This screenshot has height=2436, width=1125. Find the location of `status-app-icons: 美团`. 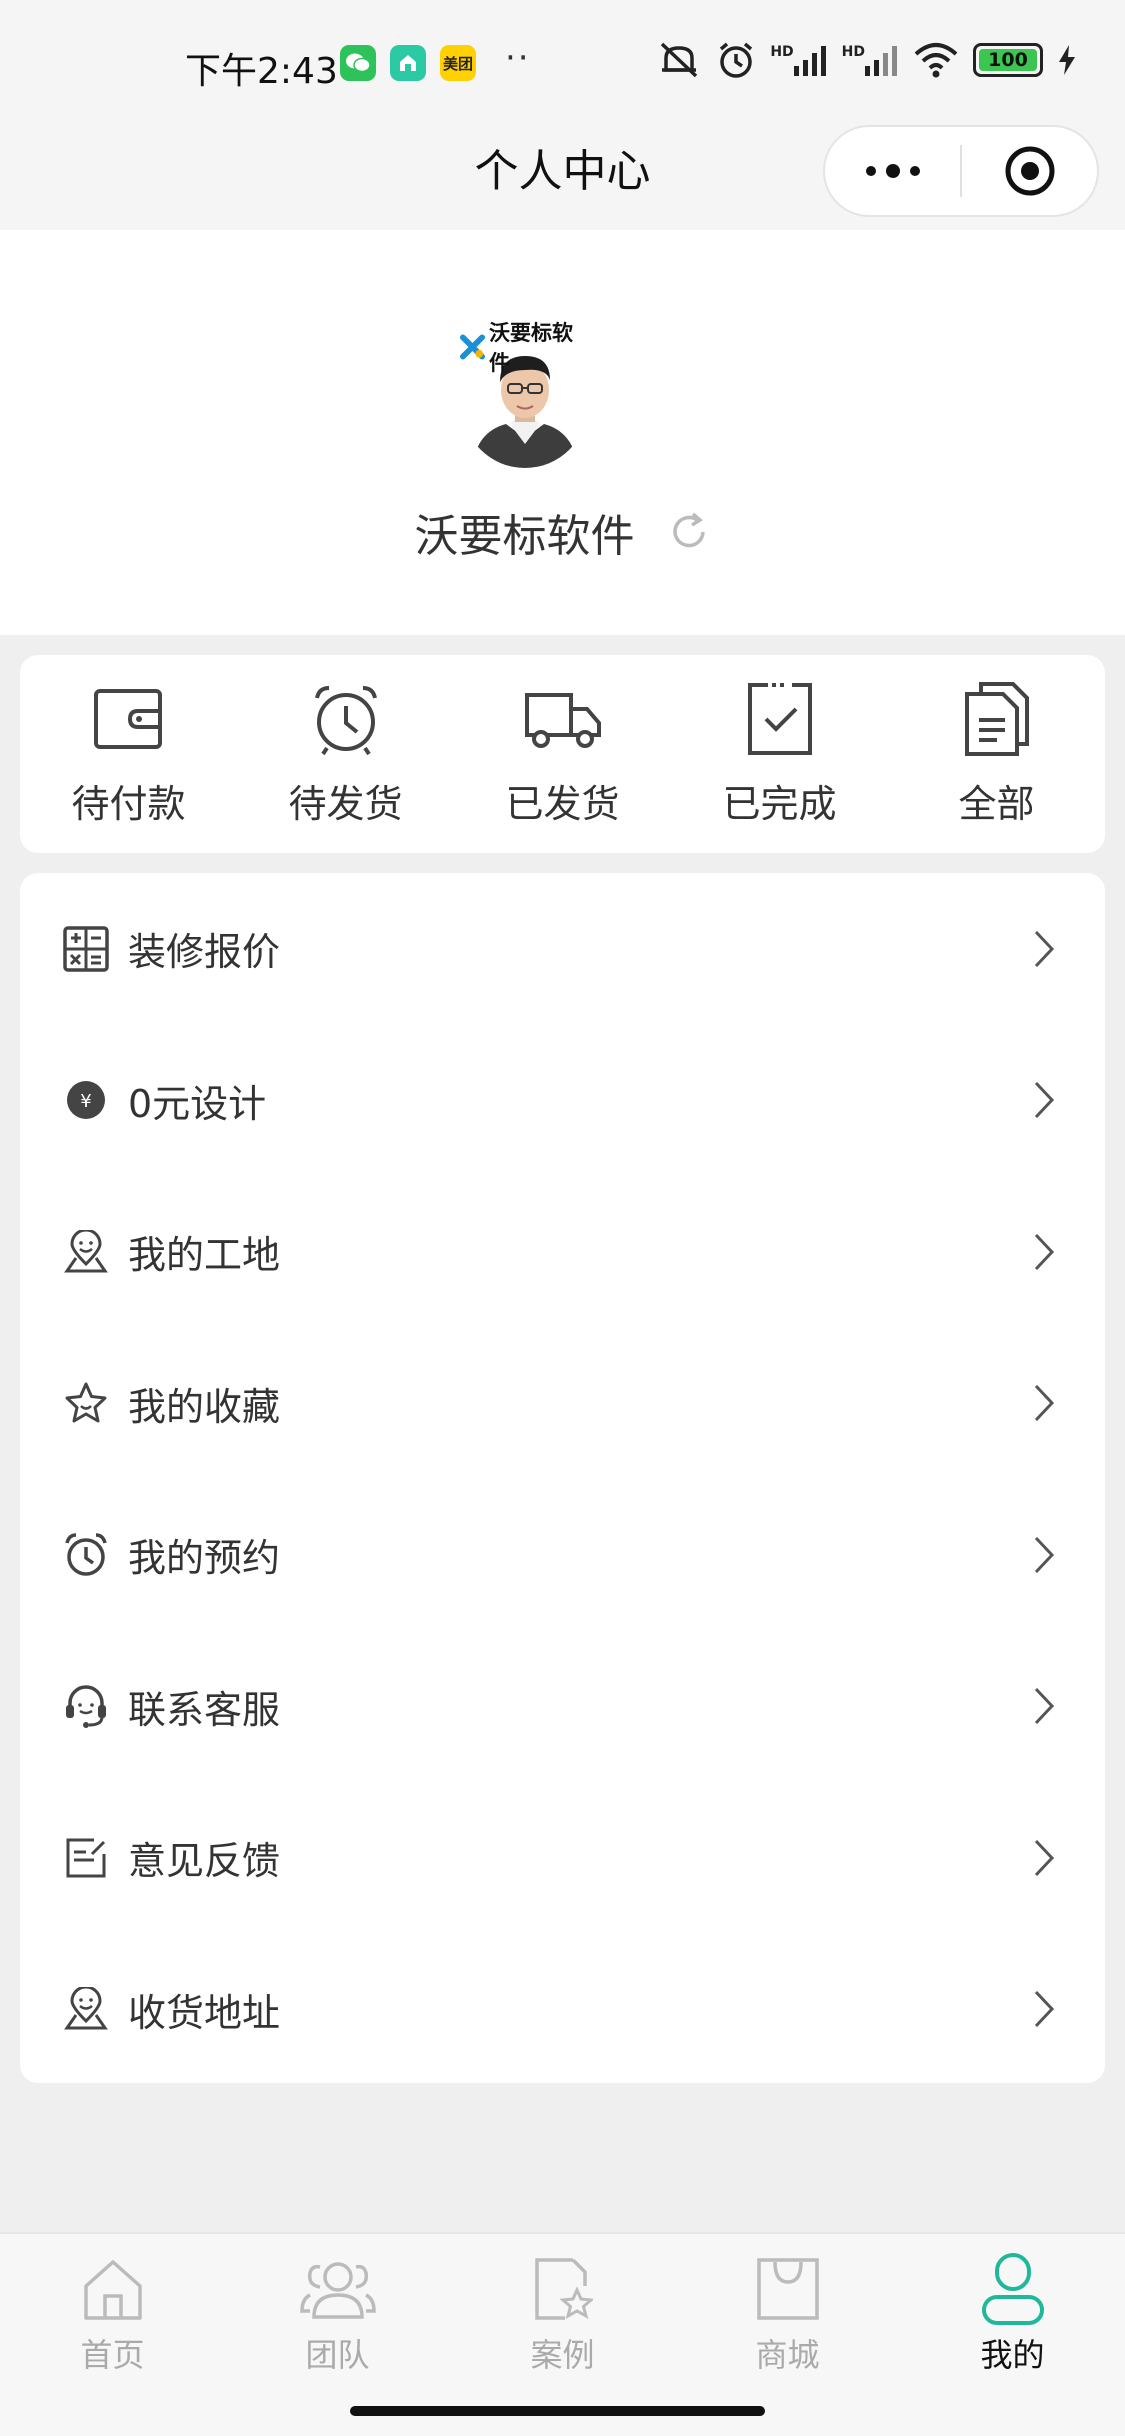

status-app-icons: 美团 is located at coordinates (408, 63).